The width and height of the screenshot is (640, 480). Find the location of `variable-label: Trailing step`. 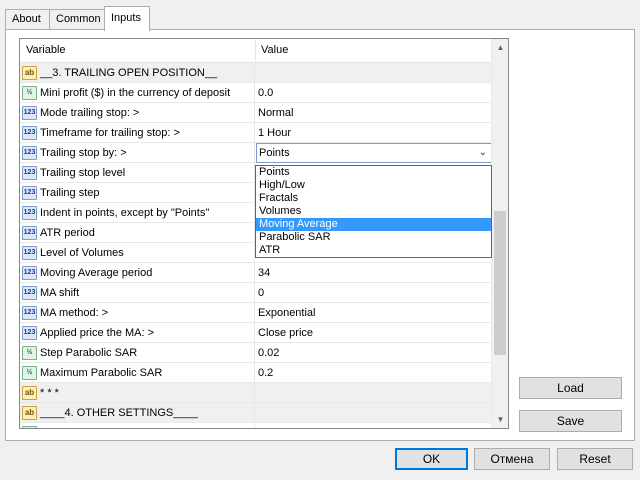

variable-label: Trailing step is located at coordinates (70, 193).